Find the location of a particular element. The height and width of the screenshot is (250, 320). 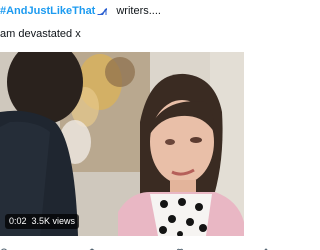

tweet-text: am devastated x is located at coordinates (40, 34).